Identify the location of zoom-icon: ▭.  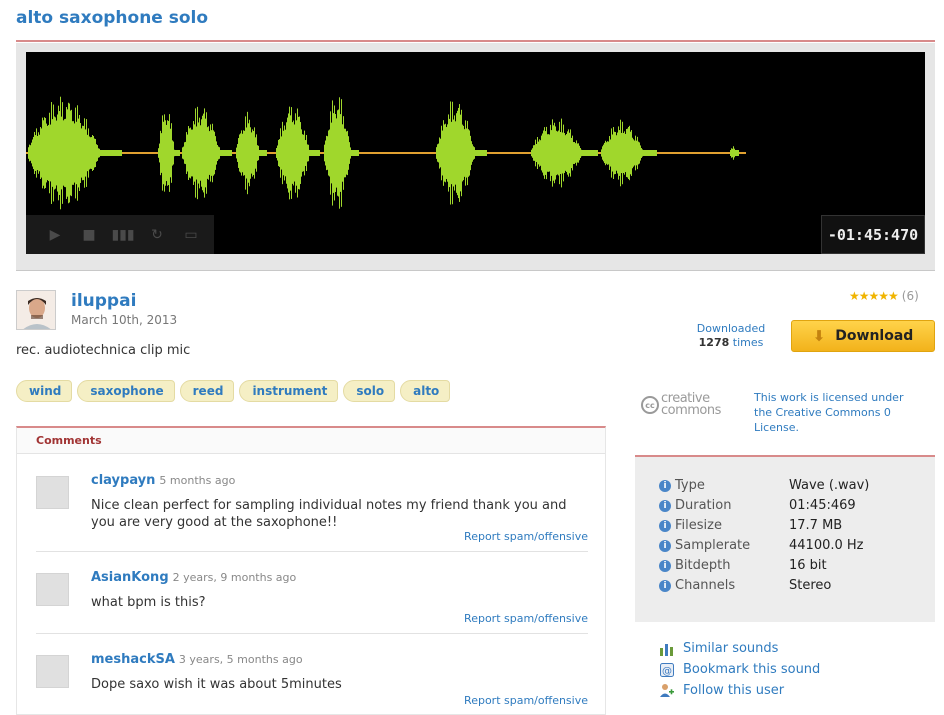
(191, 235).